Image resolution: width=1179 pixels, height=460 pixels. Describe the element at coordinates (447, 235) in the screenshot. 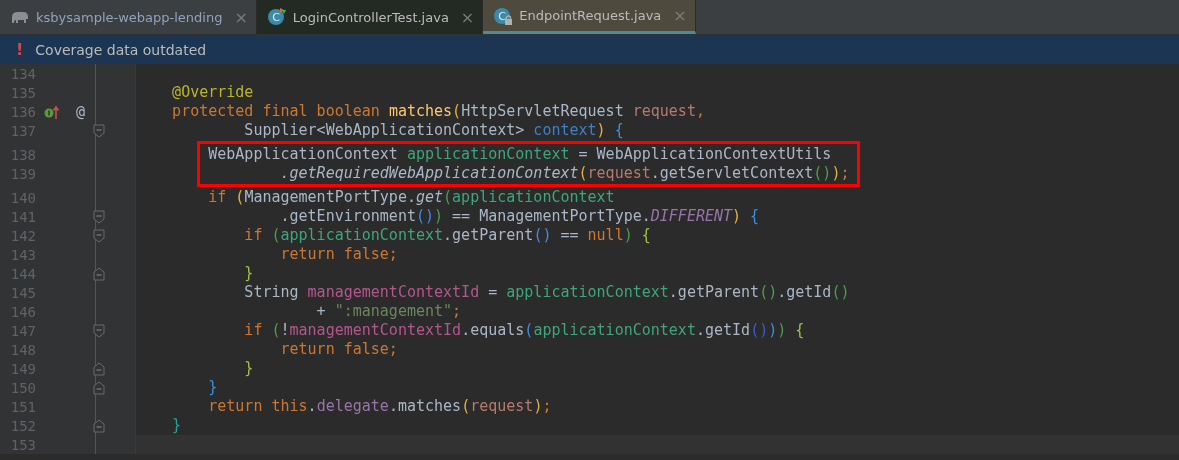

I see `code-line: if (applicationContext.getParent() == null) {` at that location.